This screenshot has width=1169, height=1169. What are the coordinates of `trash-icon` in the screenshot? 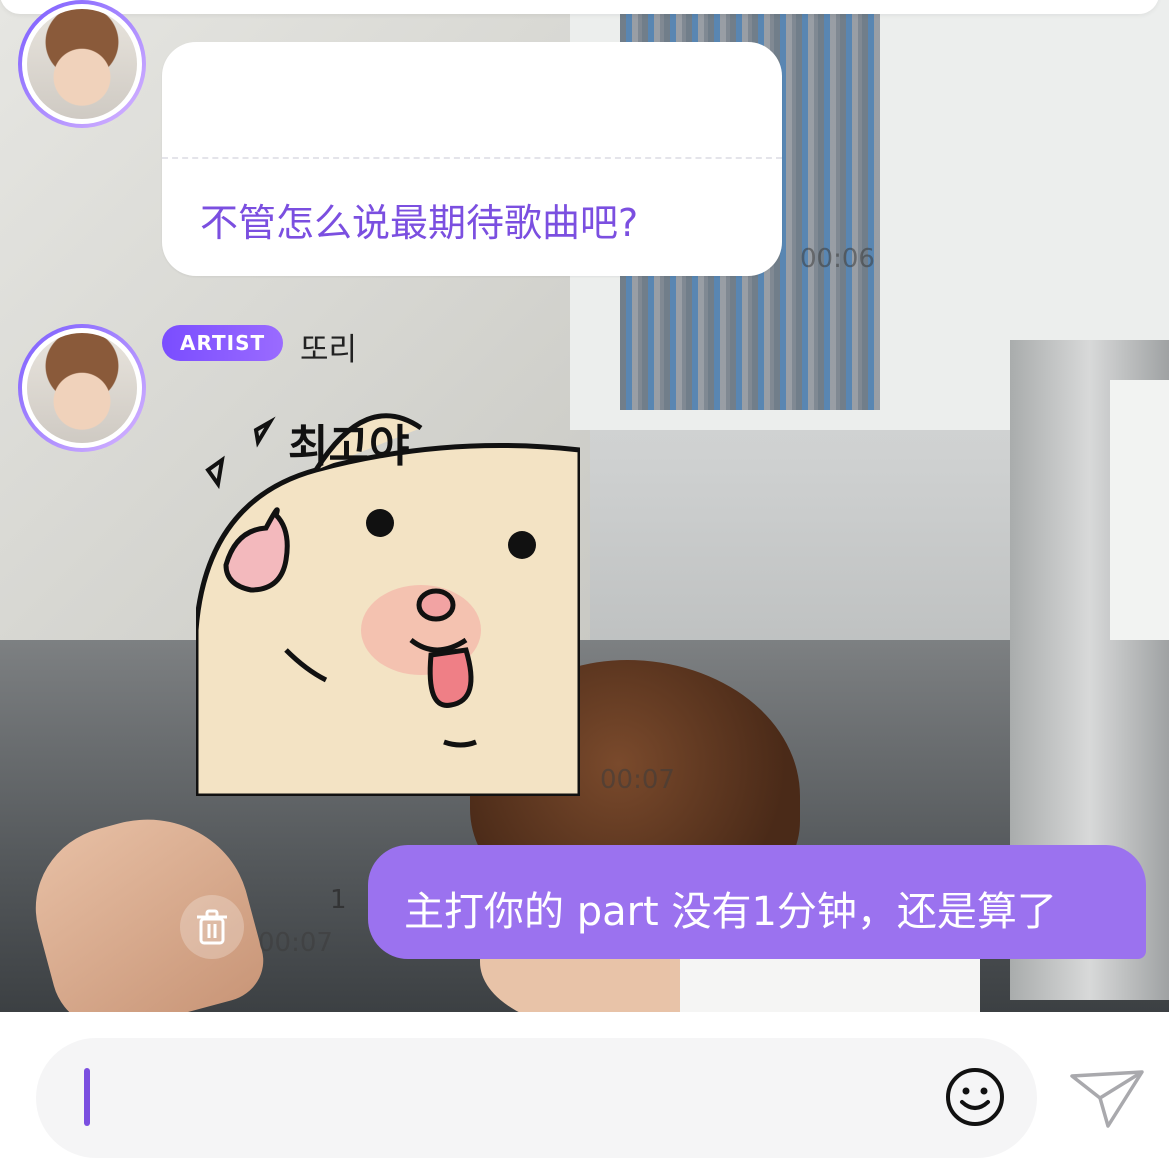 It's located at (212, 927).